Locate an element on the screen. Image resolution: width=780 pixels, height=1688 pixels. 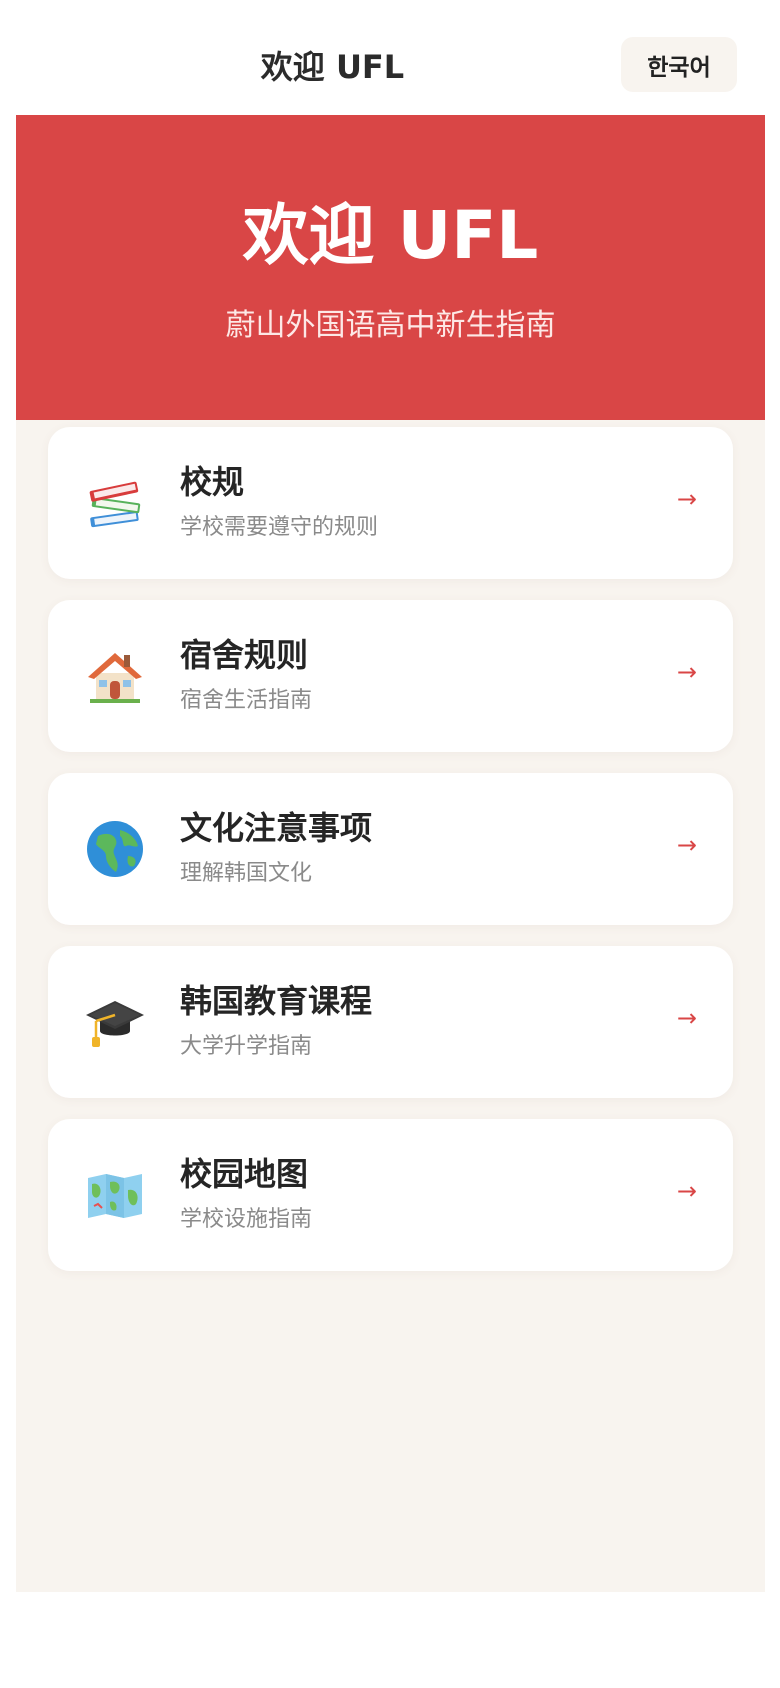
menu-card-campus-map: 校园地图 学校设施指南 → is located at coordinates (390, 1195).